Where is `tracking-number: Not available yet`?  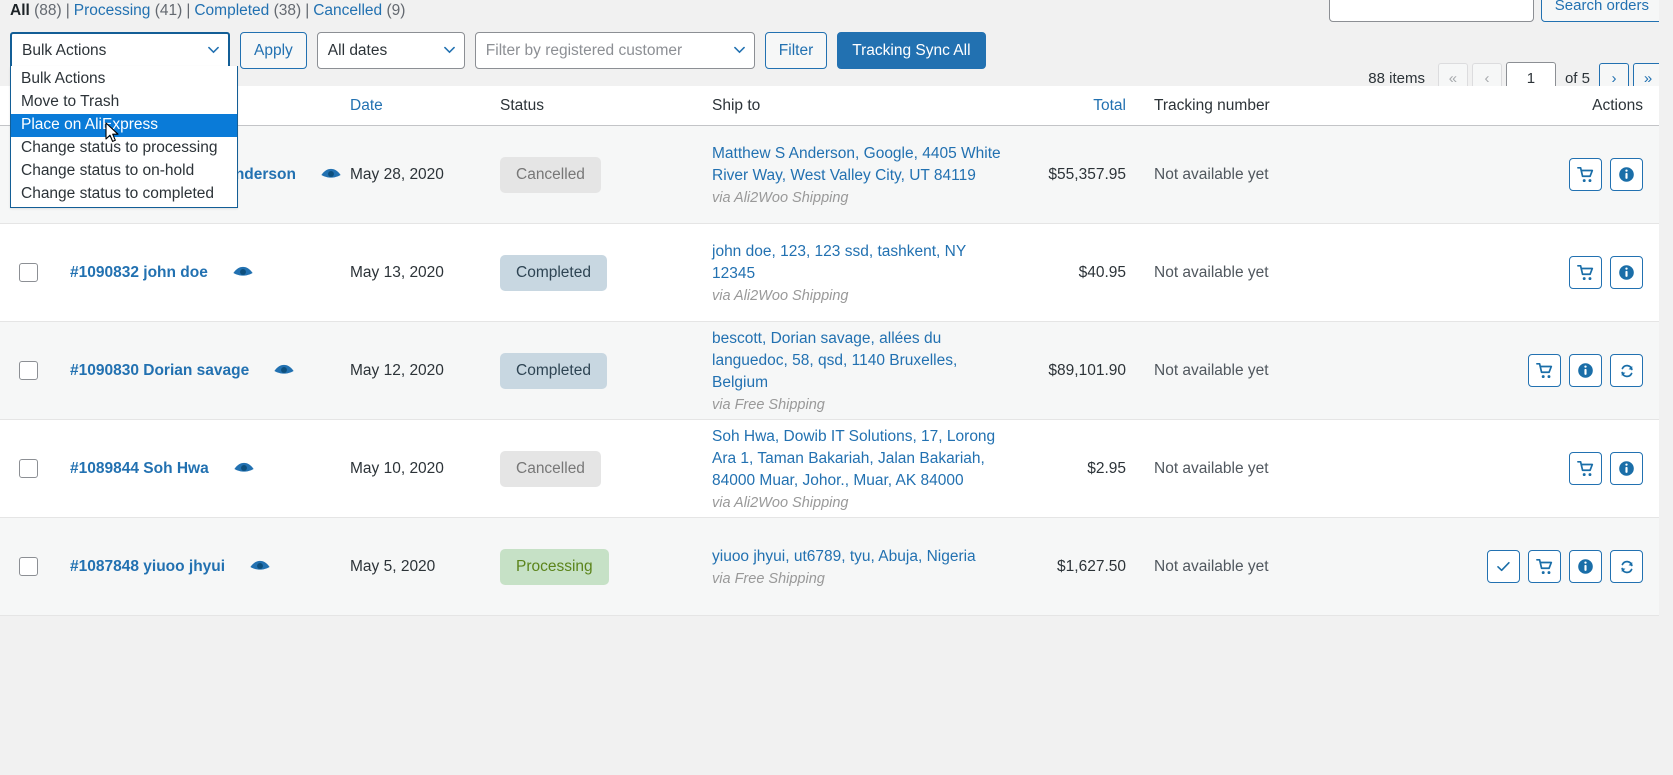
tracking-number: Not available yet is located at coordinates (1211, 566).